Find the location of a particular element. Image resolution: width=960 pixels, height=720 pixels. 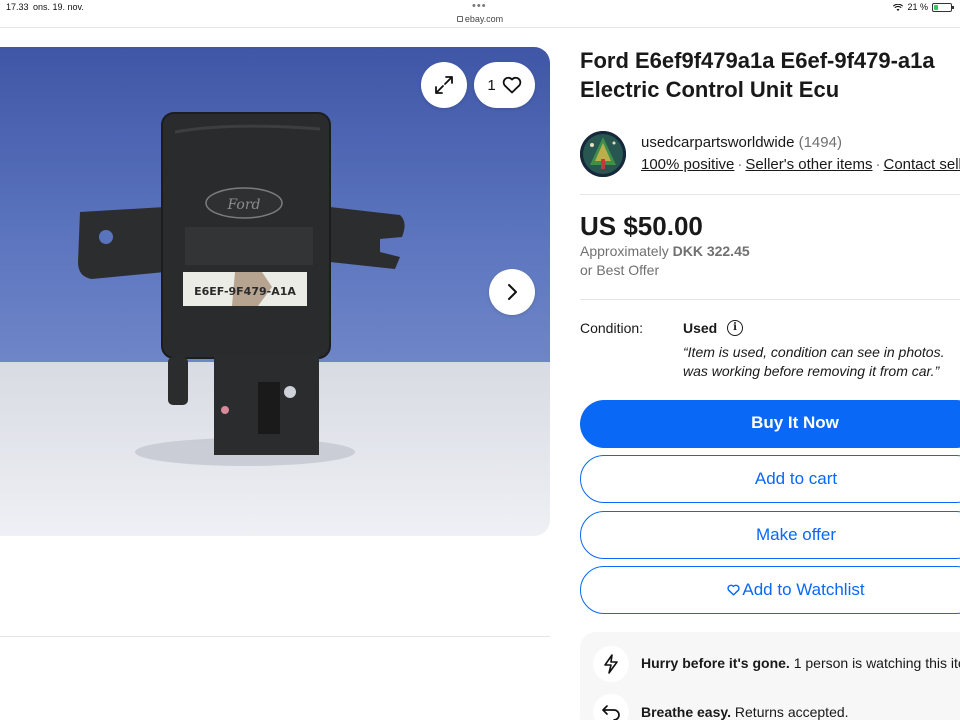

seller-name: usedcarpartsworldwide is located at coordinates (717, 142).